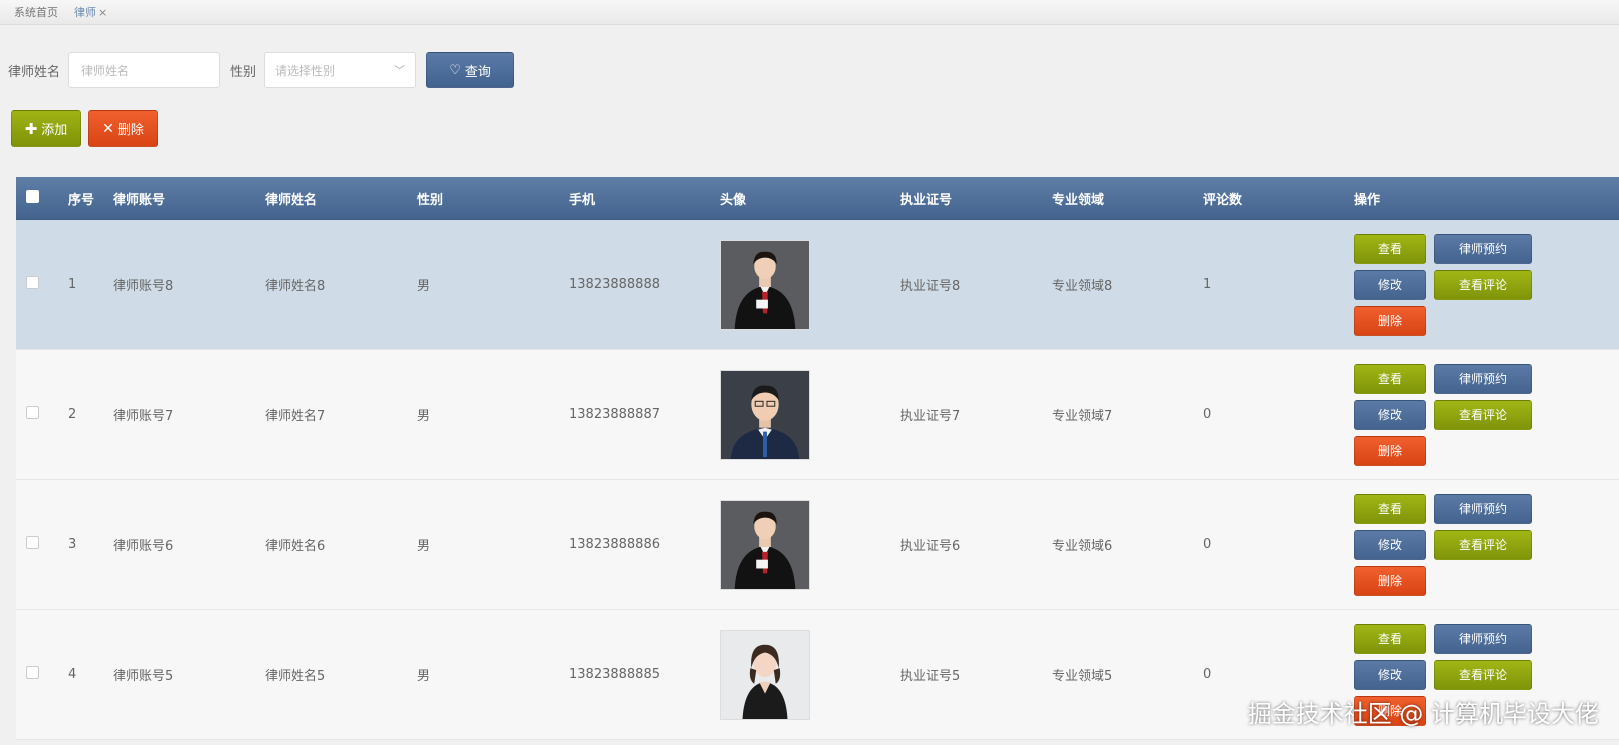  I want to click on header-ops: 操作, so click(1367, 200).